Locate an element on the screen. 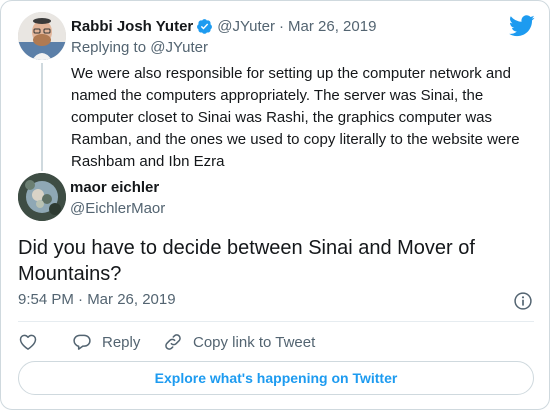 This screenshot has width=550, height=410. tweet-actions-bar: Reply Copy link to Tweet is located at coordinates (278, 342).